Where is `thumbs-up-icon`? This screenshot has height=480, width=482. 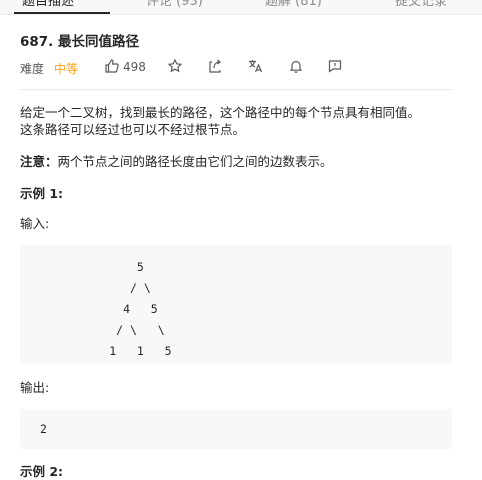
thumbs-up-icon is located at coordinates (112, 66).